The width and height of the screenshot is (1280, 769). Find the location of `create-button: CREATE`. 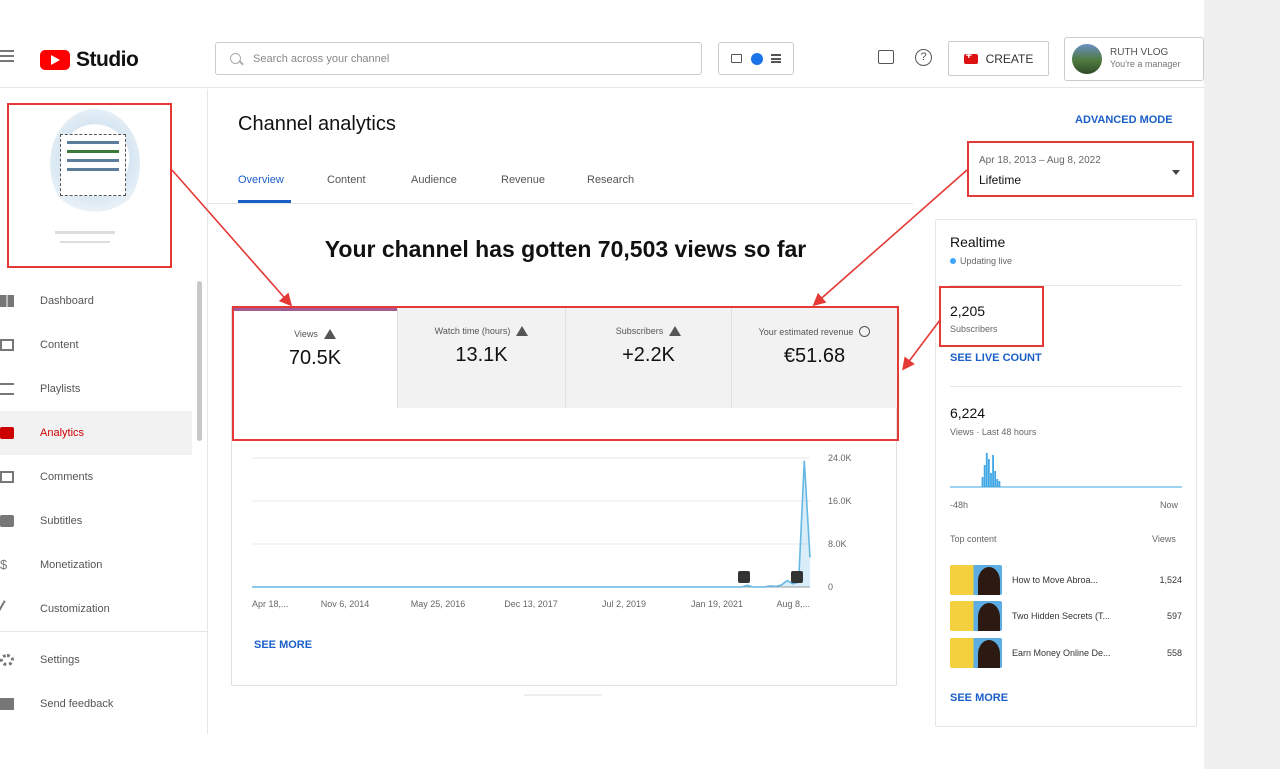

create-button: CREATE is located at coordinates (998, 58).